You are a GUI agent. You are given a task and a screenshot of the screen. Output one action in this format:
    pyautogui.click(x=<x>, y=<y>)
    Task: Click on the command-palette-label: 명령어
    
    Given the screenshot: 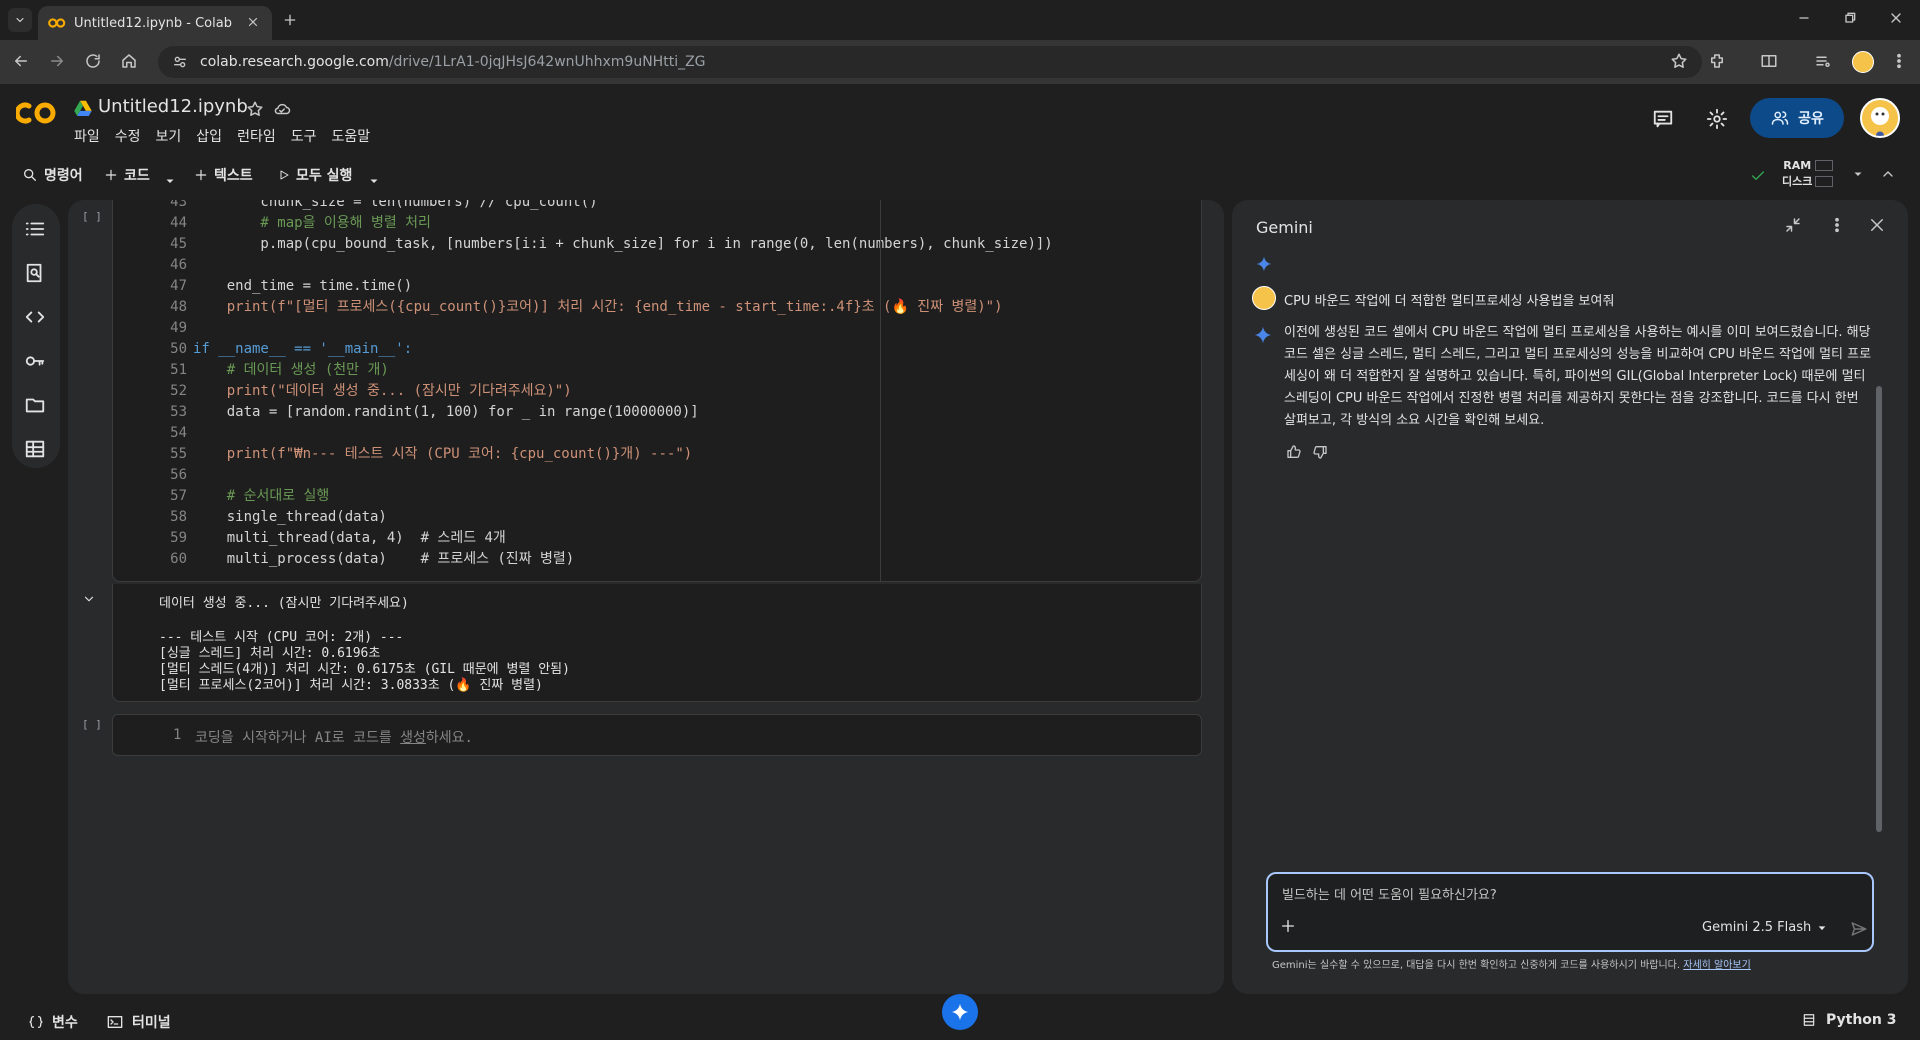 What is the action you would take?
    pyautogui.click(x=63, y=176)
    